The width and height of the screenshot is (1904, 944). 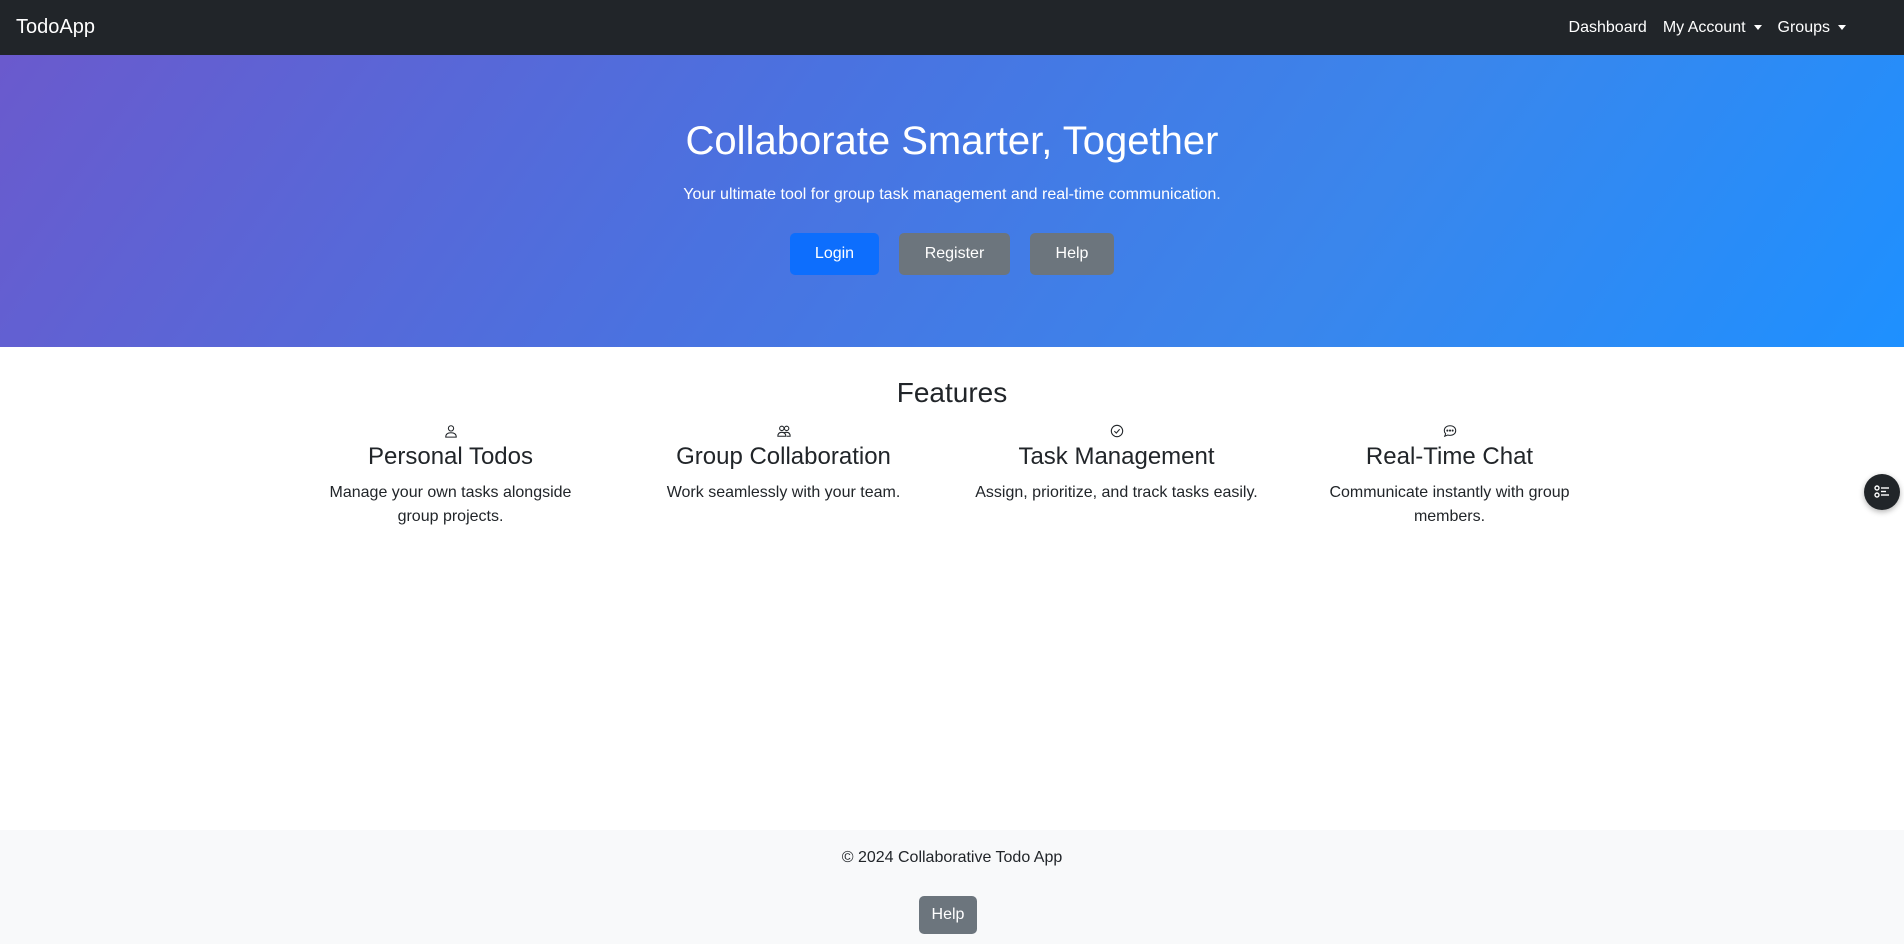 I want to click on feature-title: Task Management, so click(x=1116, y=456).